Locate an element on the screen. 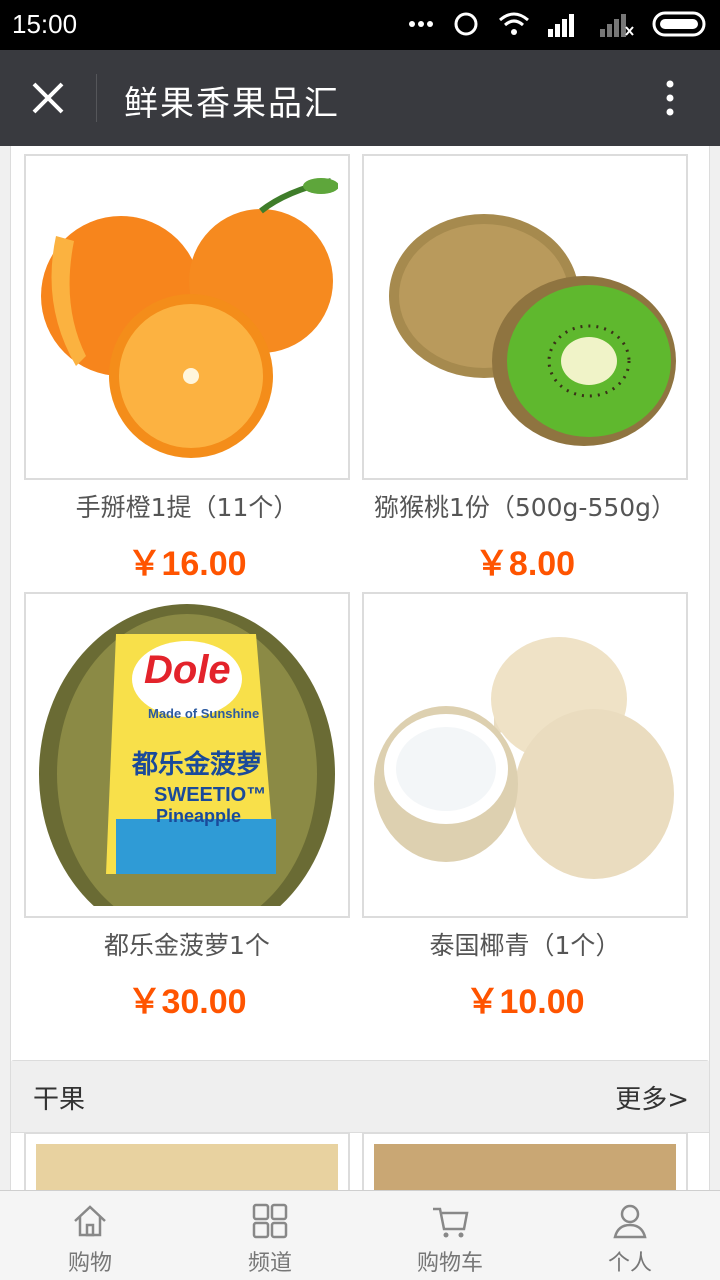 This screenshot has height=1280, width=720. pineapple-cn-label: 都乐金菠萝 is located at coordinates (197, 765).